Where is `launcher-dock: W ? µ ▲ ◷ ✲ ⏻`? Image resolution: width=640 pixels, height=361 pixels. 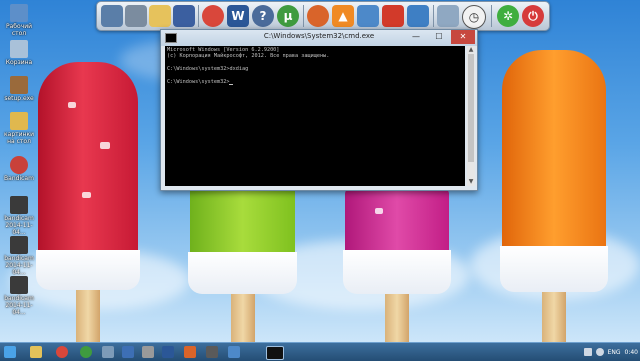
launcher-dock: W ? µ ▲ ◷ ✲ ⏻ is located at coordinates (323, 16).